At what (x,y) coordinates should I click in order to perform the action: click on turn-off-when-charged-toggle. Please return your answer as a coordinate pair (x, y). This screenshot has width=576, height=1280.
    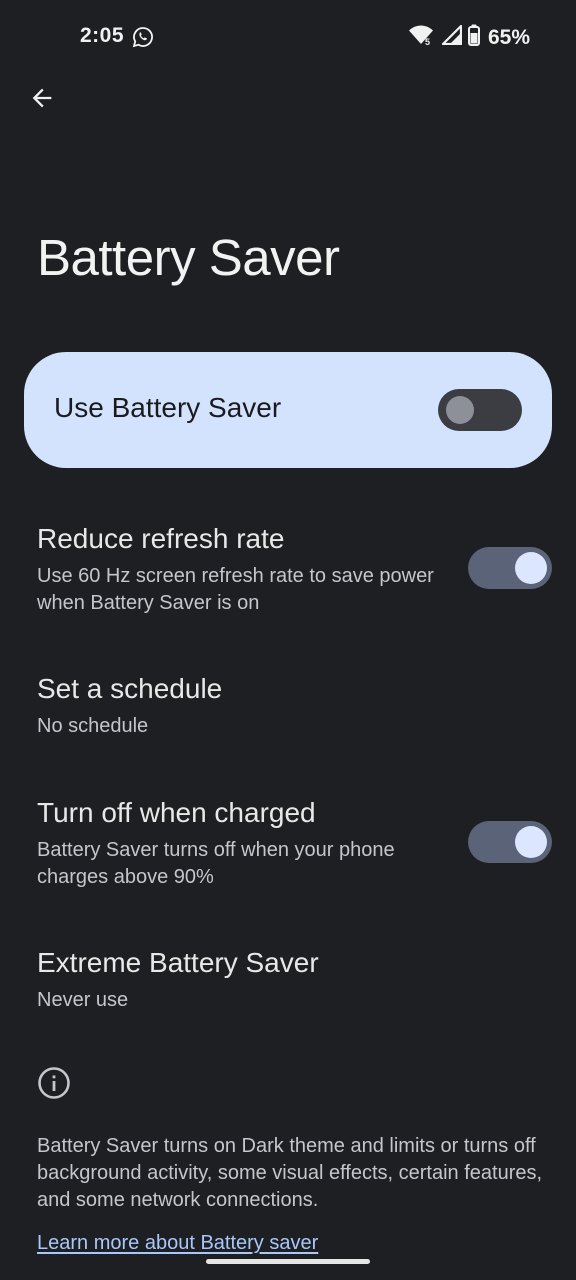
    Looking at the image, I should click on (510, 842).